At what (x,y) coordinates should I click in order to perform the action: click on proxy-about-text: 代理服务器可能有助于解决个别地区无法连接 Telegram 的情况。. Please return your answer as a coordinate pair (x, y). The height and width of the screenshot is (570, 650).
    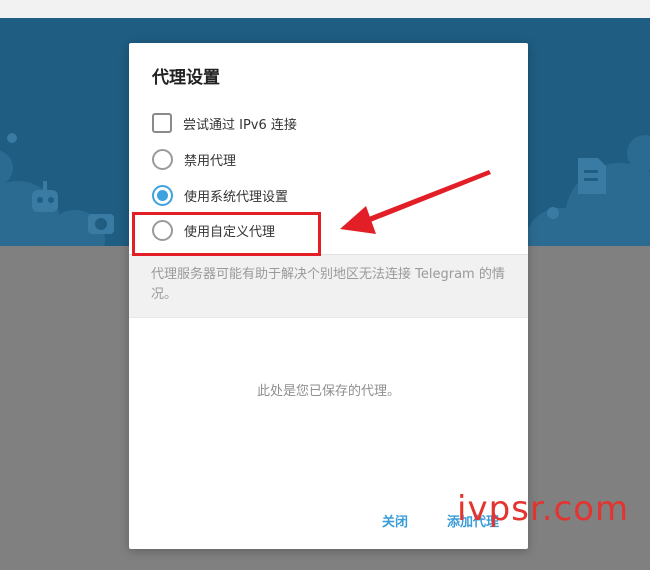
    Looking at the image, I should click on (328, 284).